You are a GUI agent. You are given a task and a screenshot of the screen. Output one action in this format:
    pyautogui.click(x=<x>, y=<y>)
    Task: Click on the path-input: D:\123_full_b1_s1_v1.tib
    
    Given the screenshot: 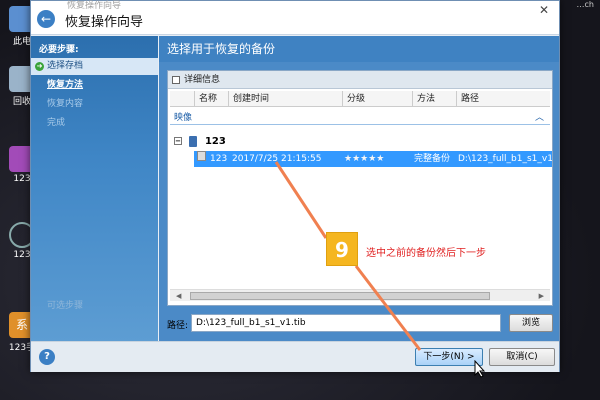 What is the action you would take?
    pyautogui.click(x=346, y=323)
    